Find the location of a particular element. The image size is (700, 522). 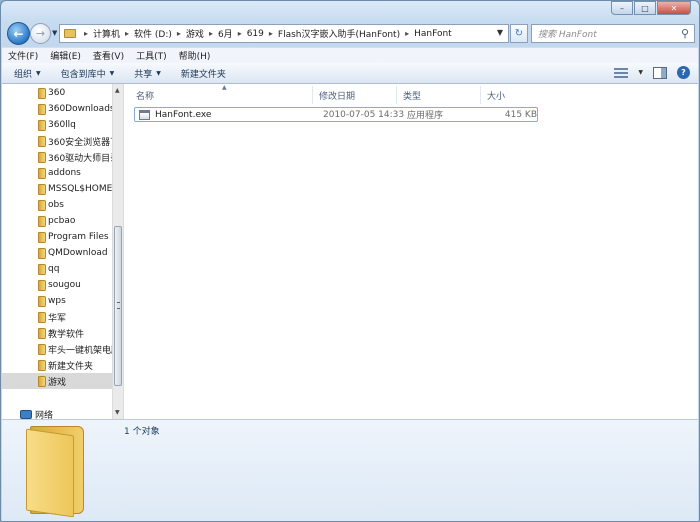

refresh-icon: ↻ is located at coordinates (519, 33).